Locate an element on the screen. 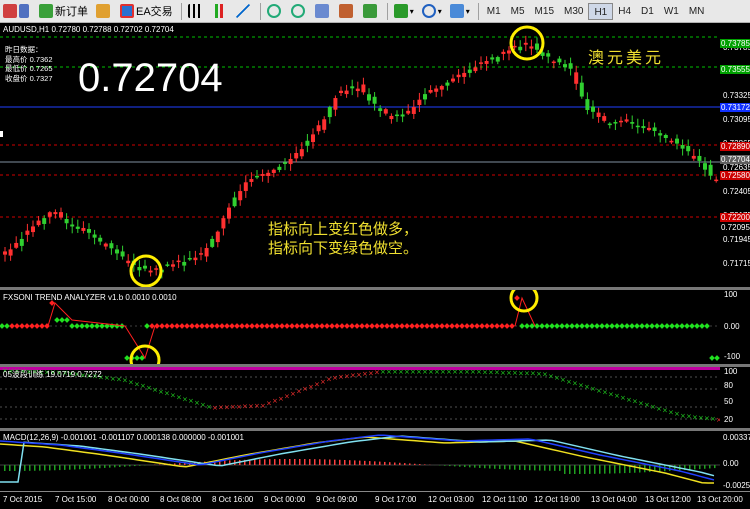 Image resolution: width=750 pixels, height=509 pixels. separator is located at coordinates (478, 11).